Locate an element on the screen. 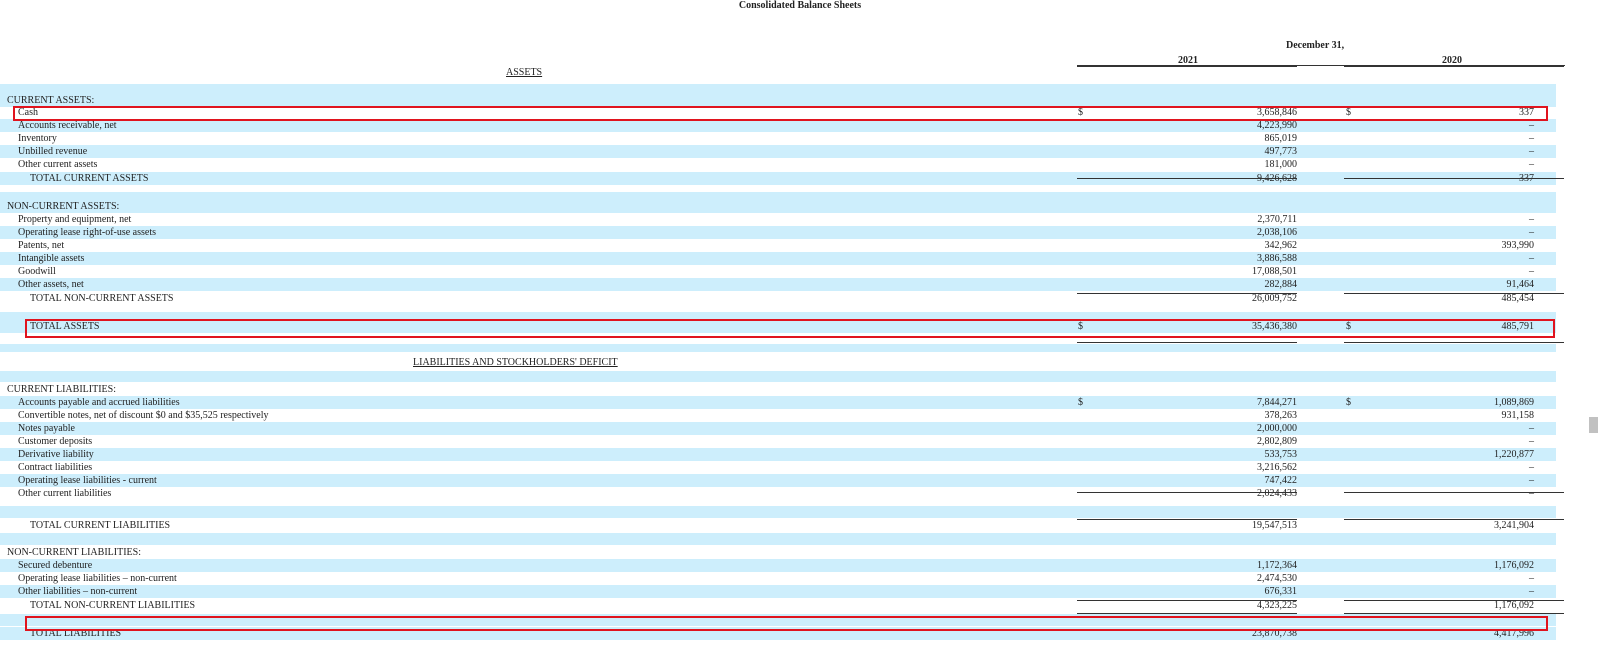 The image size is (1600, 661). row-label: Other liabilities – non-current is located at coordinates (78, 591).